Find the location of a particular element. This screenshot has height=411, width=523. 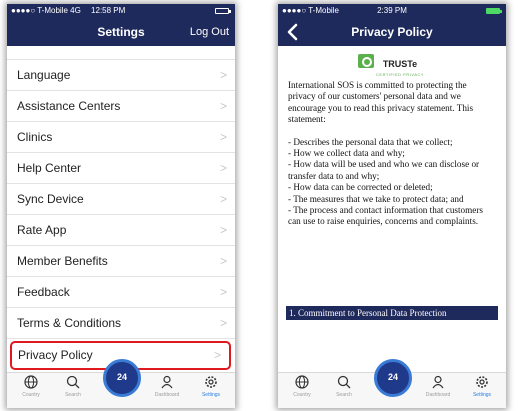

settings-item-rate-app: Rate App > is located at coordinates (121, 230).